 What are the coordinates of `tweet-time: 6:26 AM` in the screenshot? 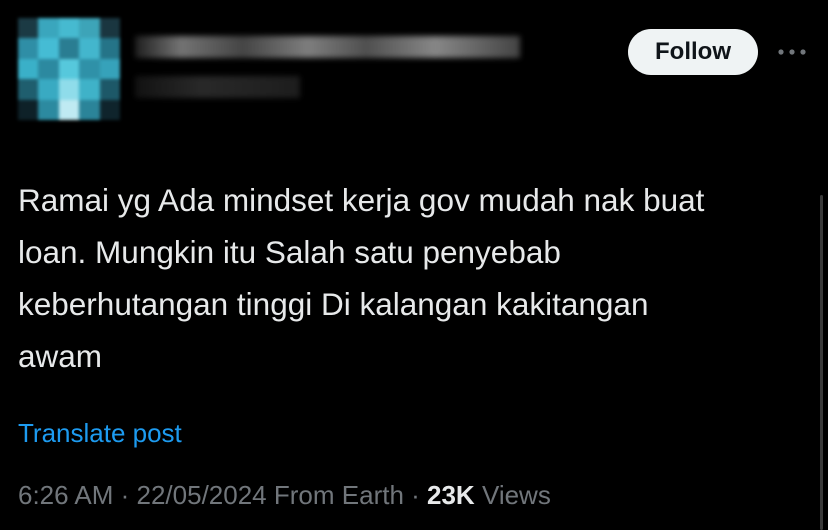 It's located at (65, 495).